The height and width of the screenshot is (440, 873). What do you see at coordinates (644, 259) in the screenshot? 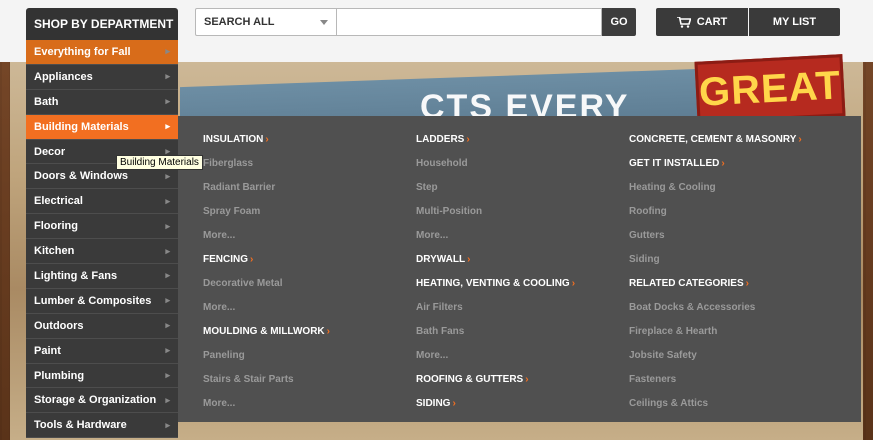
I see `flyout-link-label: Siding` at bounding box center [644, 259].